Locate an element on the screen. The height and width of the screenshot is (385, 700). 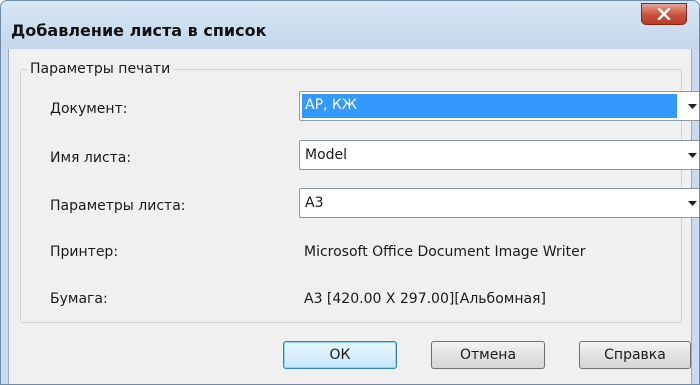
sheet-params-label: Параметры листа: is located at coordinates (118, 206).